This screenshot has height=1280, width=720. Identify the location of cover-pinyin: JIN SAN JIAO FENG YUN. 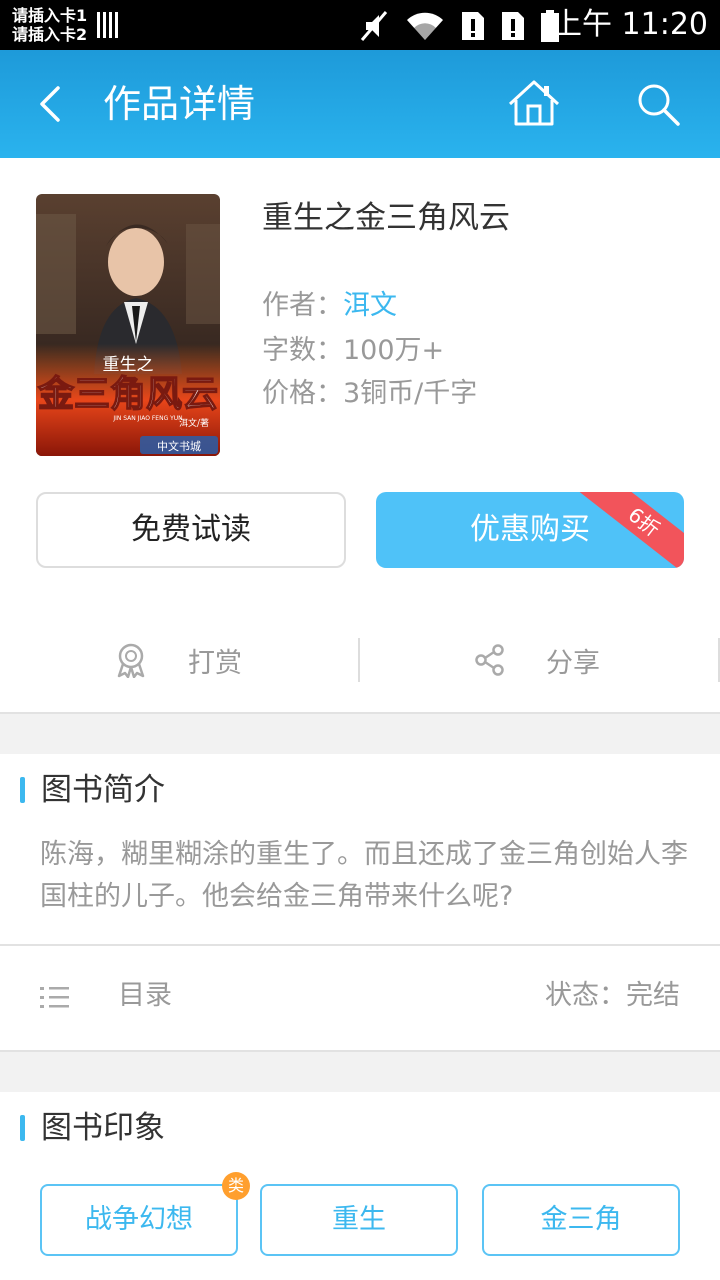
(147, 418).